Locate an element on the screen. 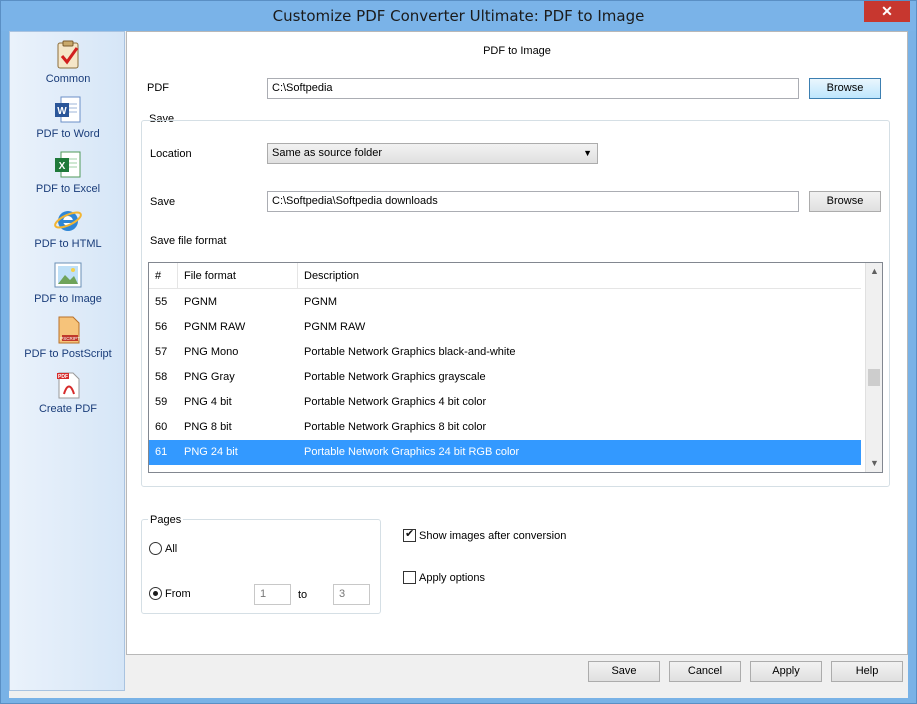 The image size is (917, 704). image-icon is located at coordinates (68, 275).